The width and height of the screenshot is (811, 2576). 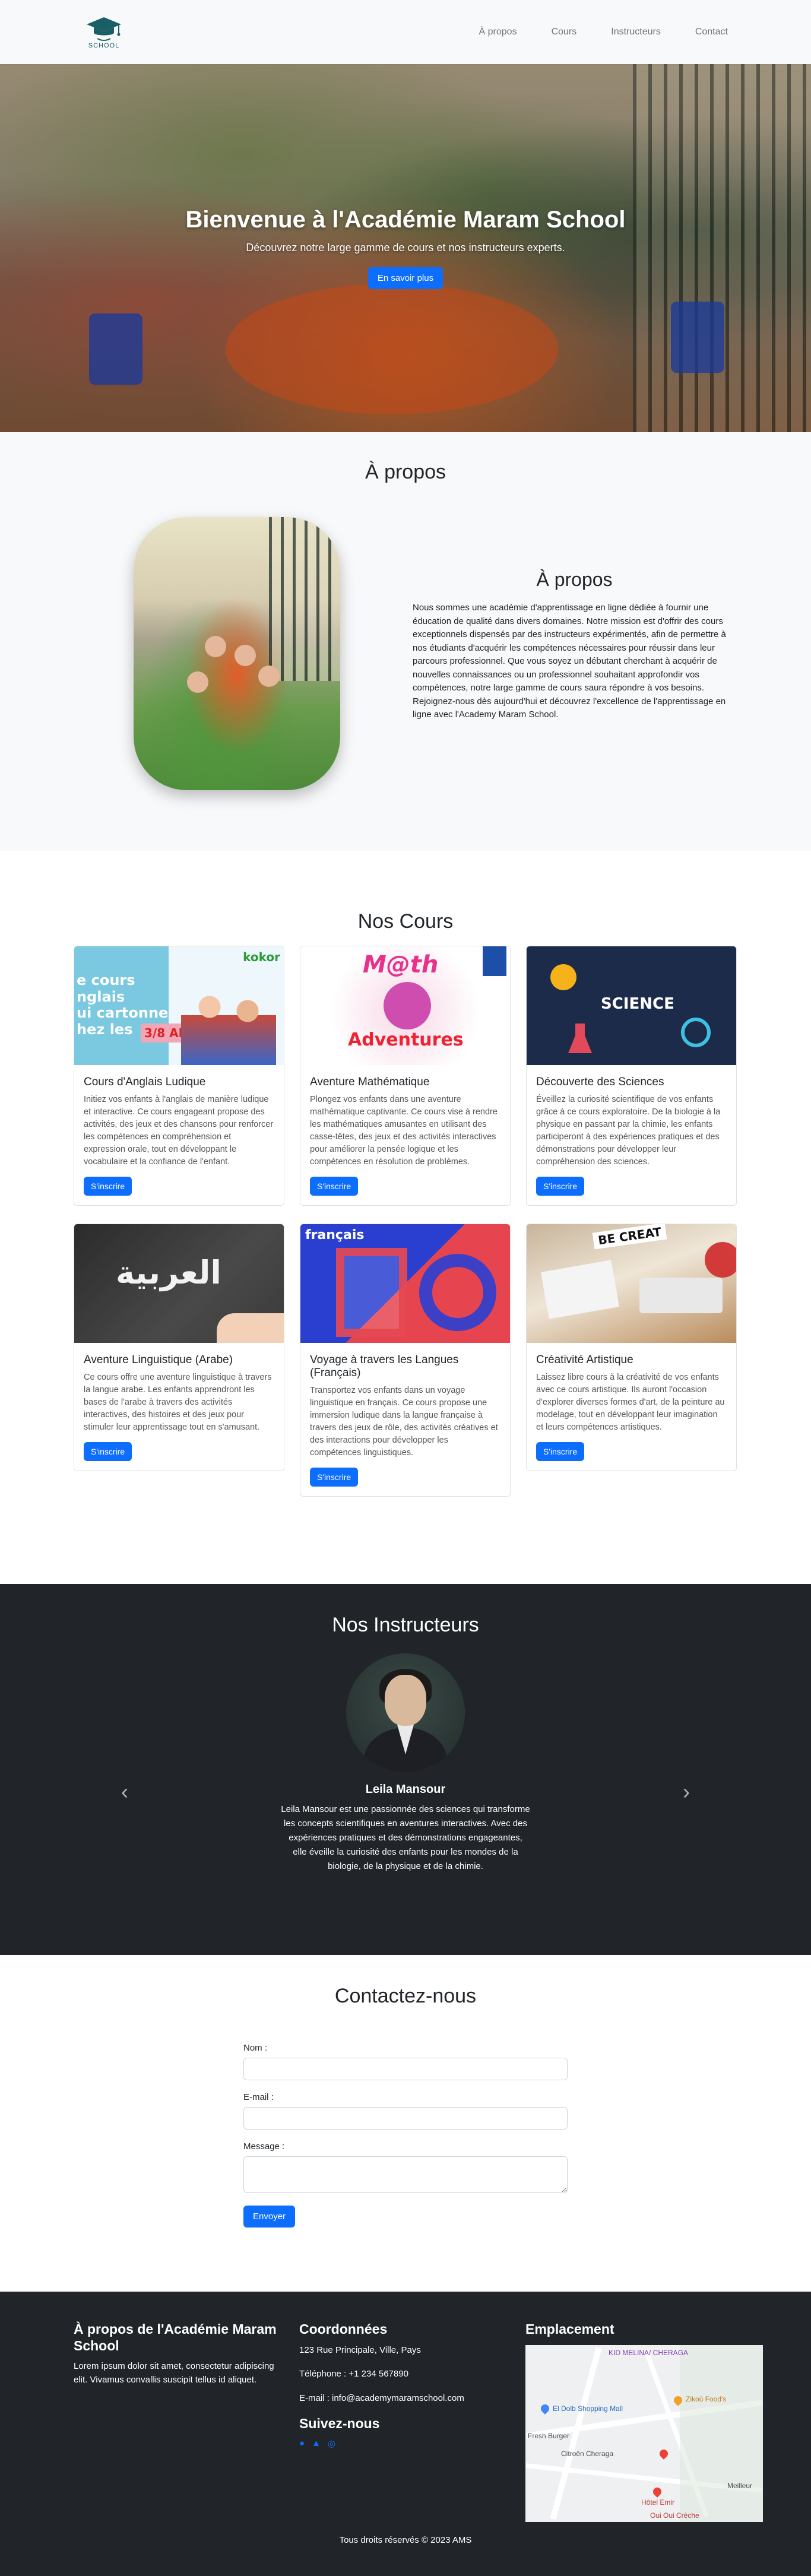 I want to click on carousel-prev-button: ‹, so click(x=125, y=1792).